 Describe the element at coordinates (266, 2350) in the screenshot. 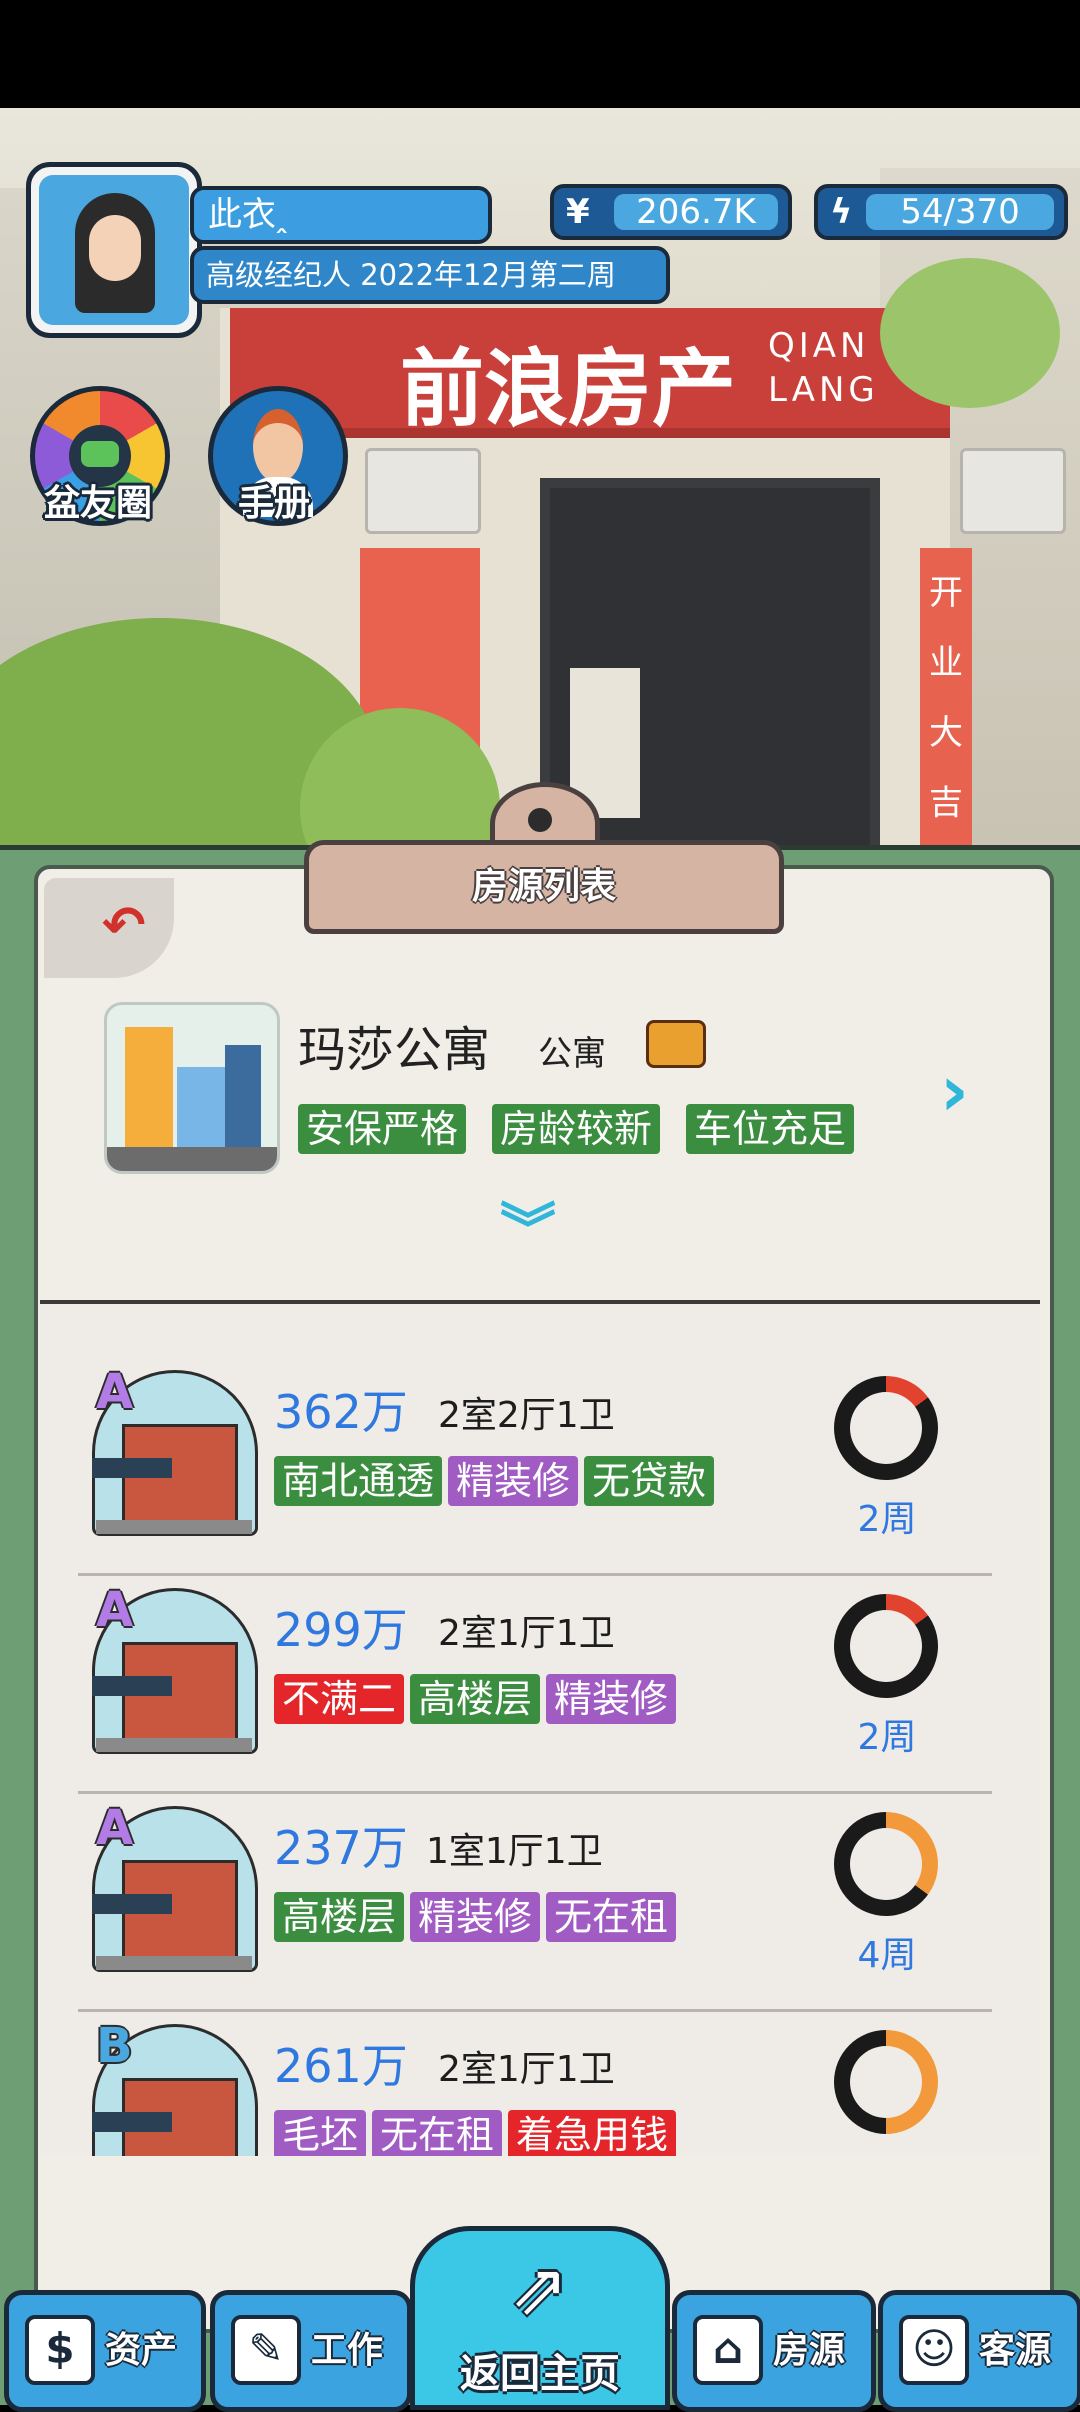

I see `edit-icon: ✎` at that location.